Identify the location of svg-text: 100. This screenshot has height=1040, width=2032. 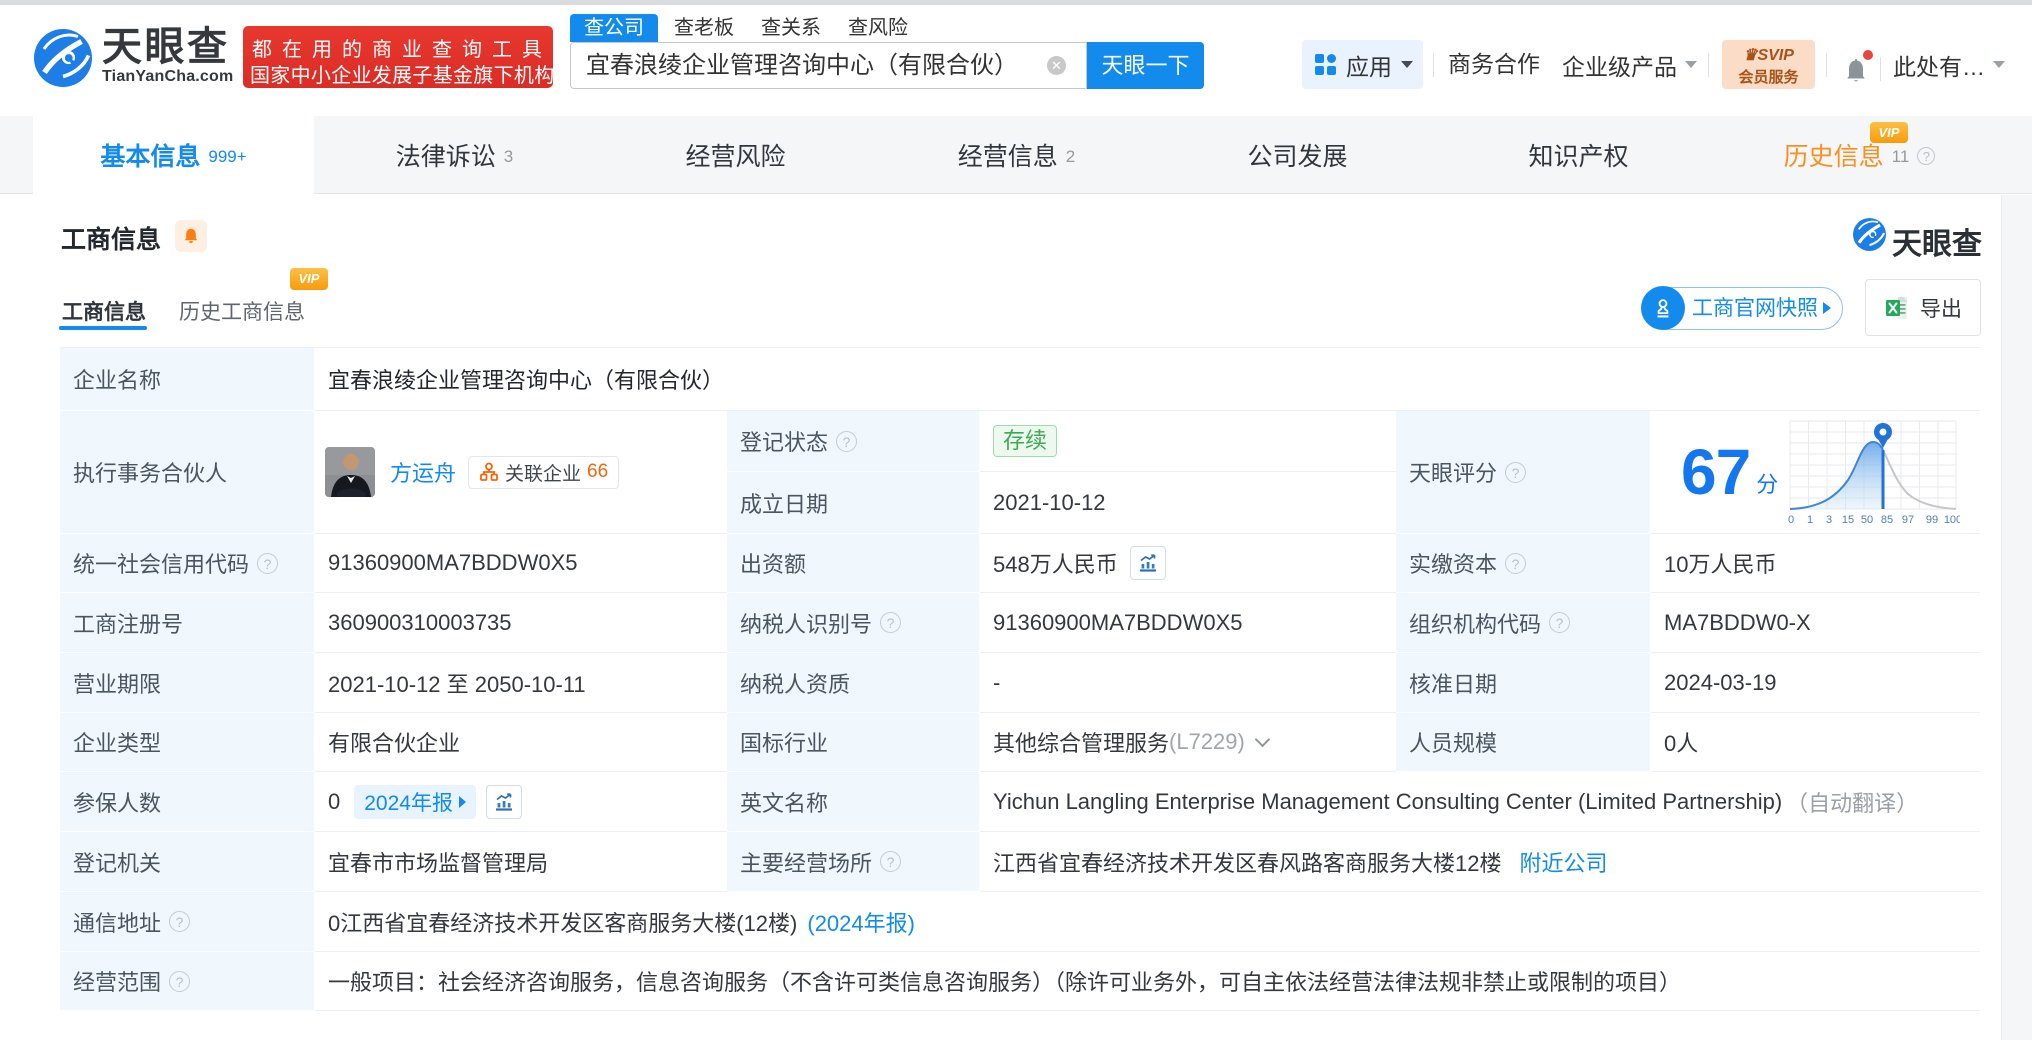
(1952, 520).